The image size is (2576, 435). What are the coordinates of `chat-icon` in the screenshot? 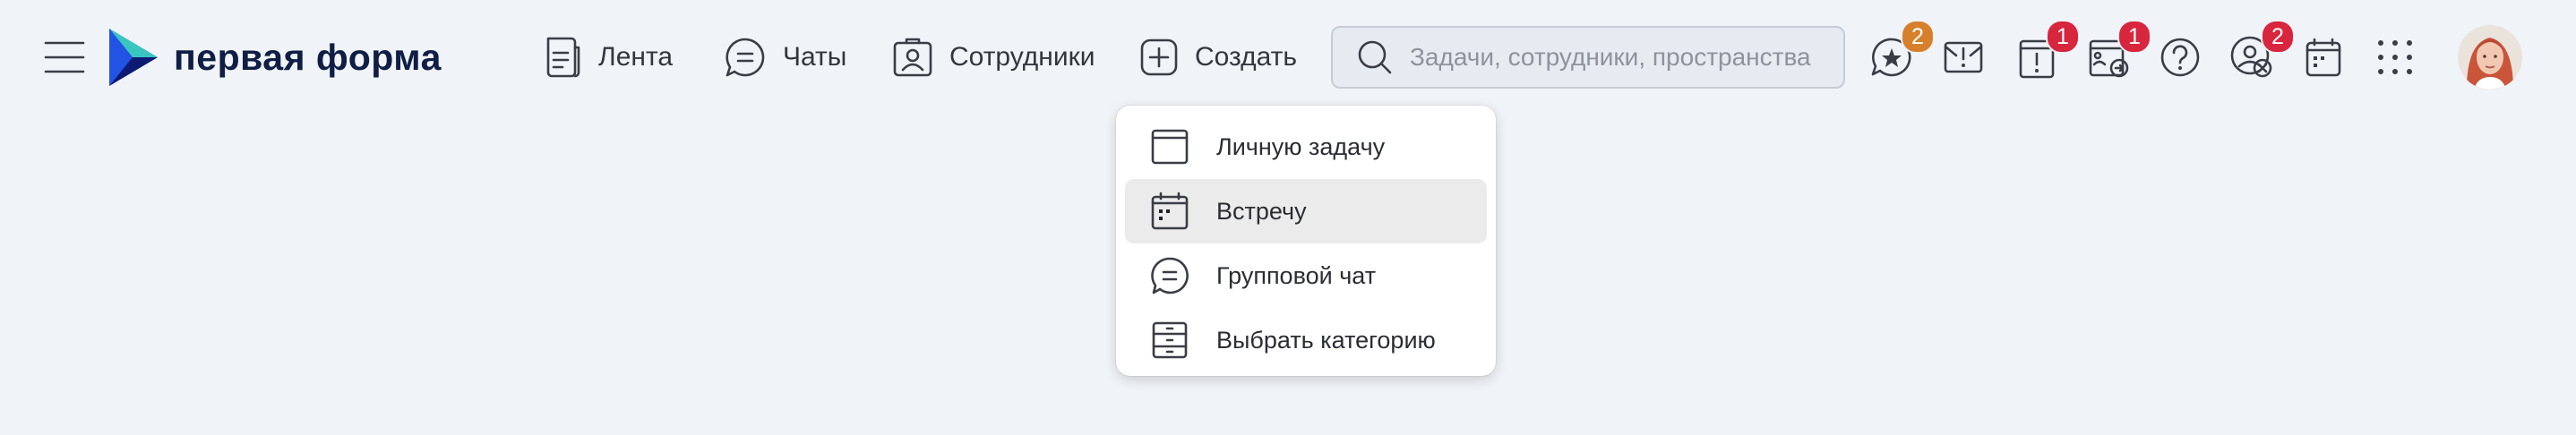 It's located at (745, 57).